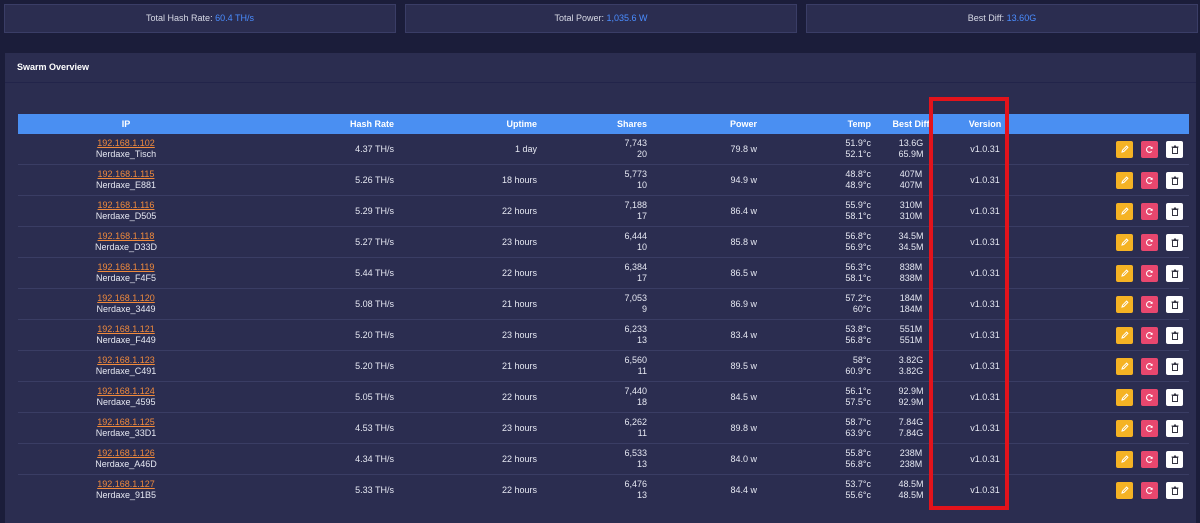 This screenshot has height=523, width=1200. Describe the element at coordinates (641, 340) in the screenshot. I see `shares-rejected: 13` at that location.